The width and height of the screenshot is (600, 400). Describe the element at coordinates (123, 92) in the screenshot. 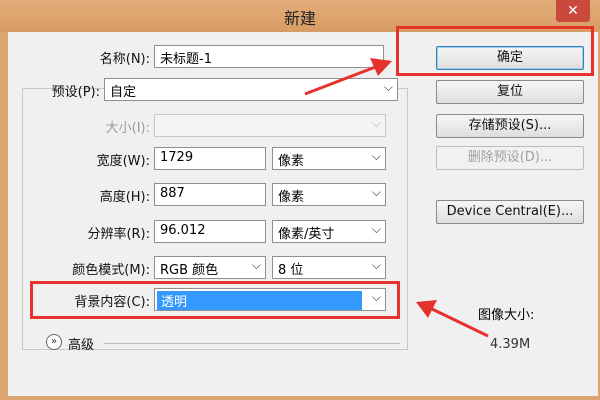

I see `preset-value: 自定` at that location.